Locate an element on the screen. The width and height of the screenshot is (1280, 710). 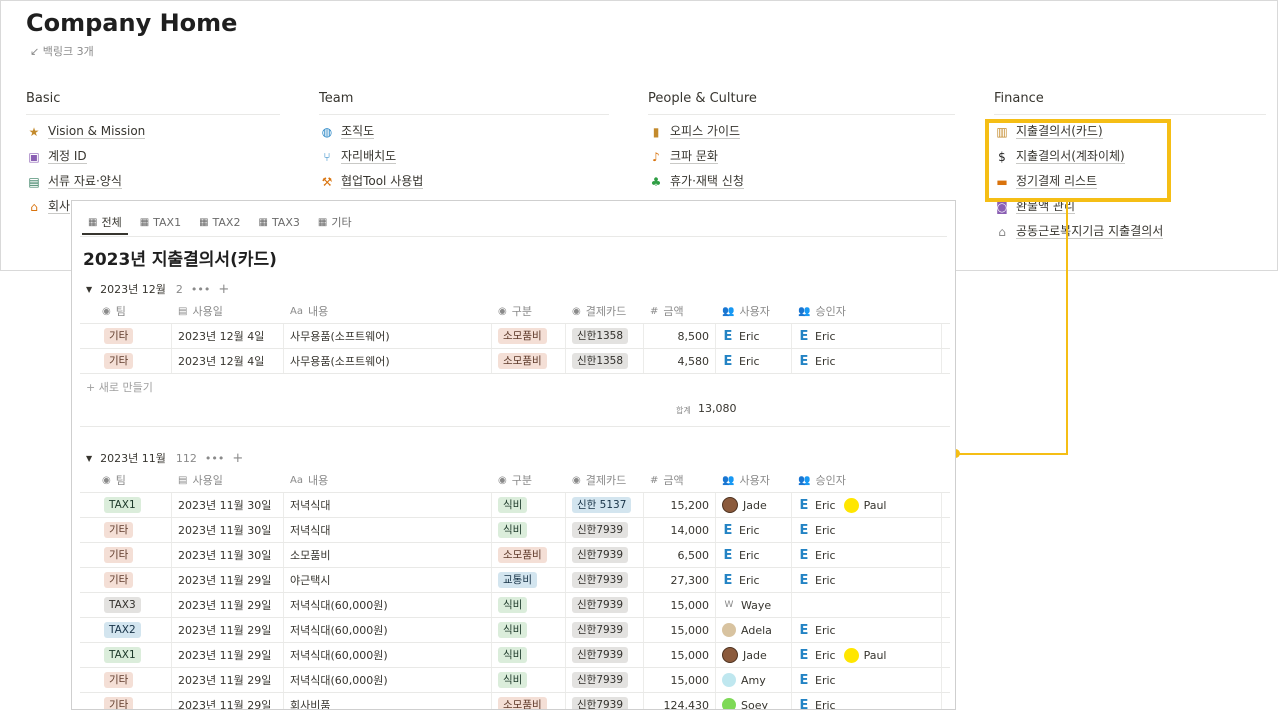
backlinks-link: ↙ 백링크 3개 is located at coordinates (62, 51).